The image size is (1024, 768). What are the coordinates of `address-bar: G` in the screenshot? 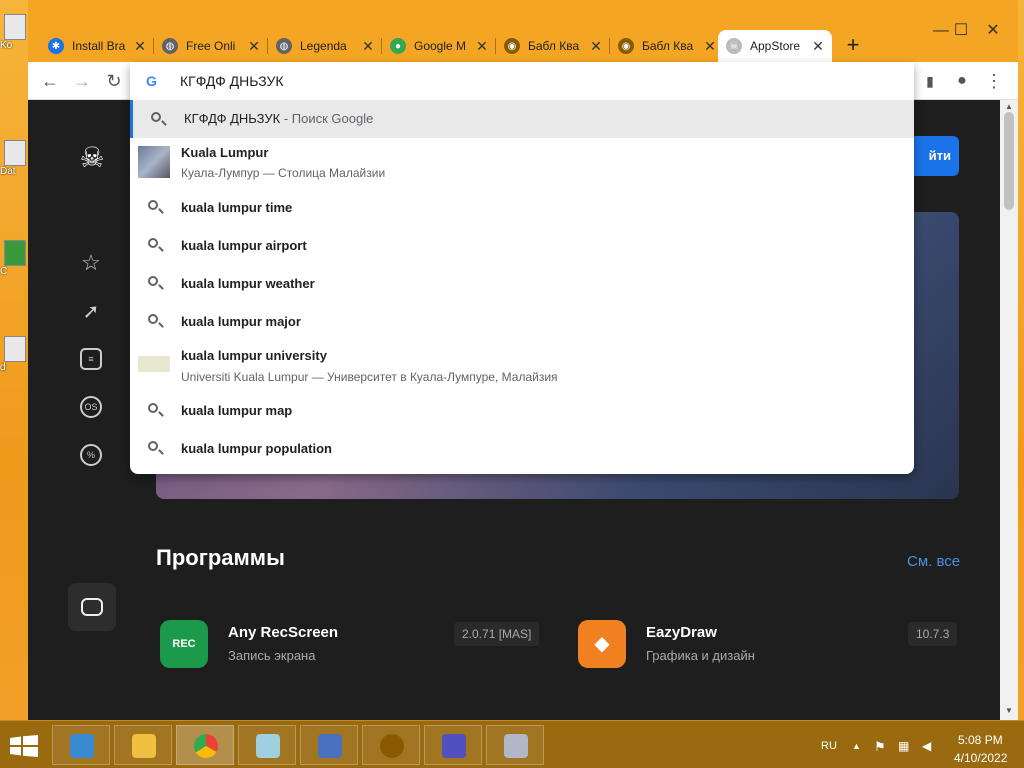 It's located at (522, 81).